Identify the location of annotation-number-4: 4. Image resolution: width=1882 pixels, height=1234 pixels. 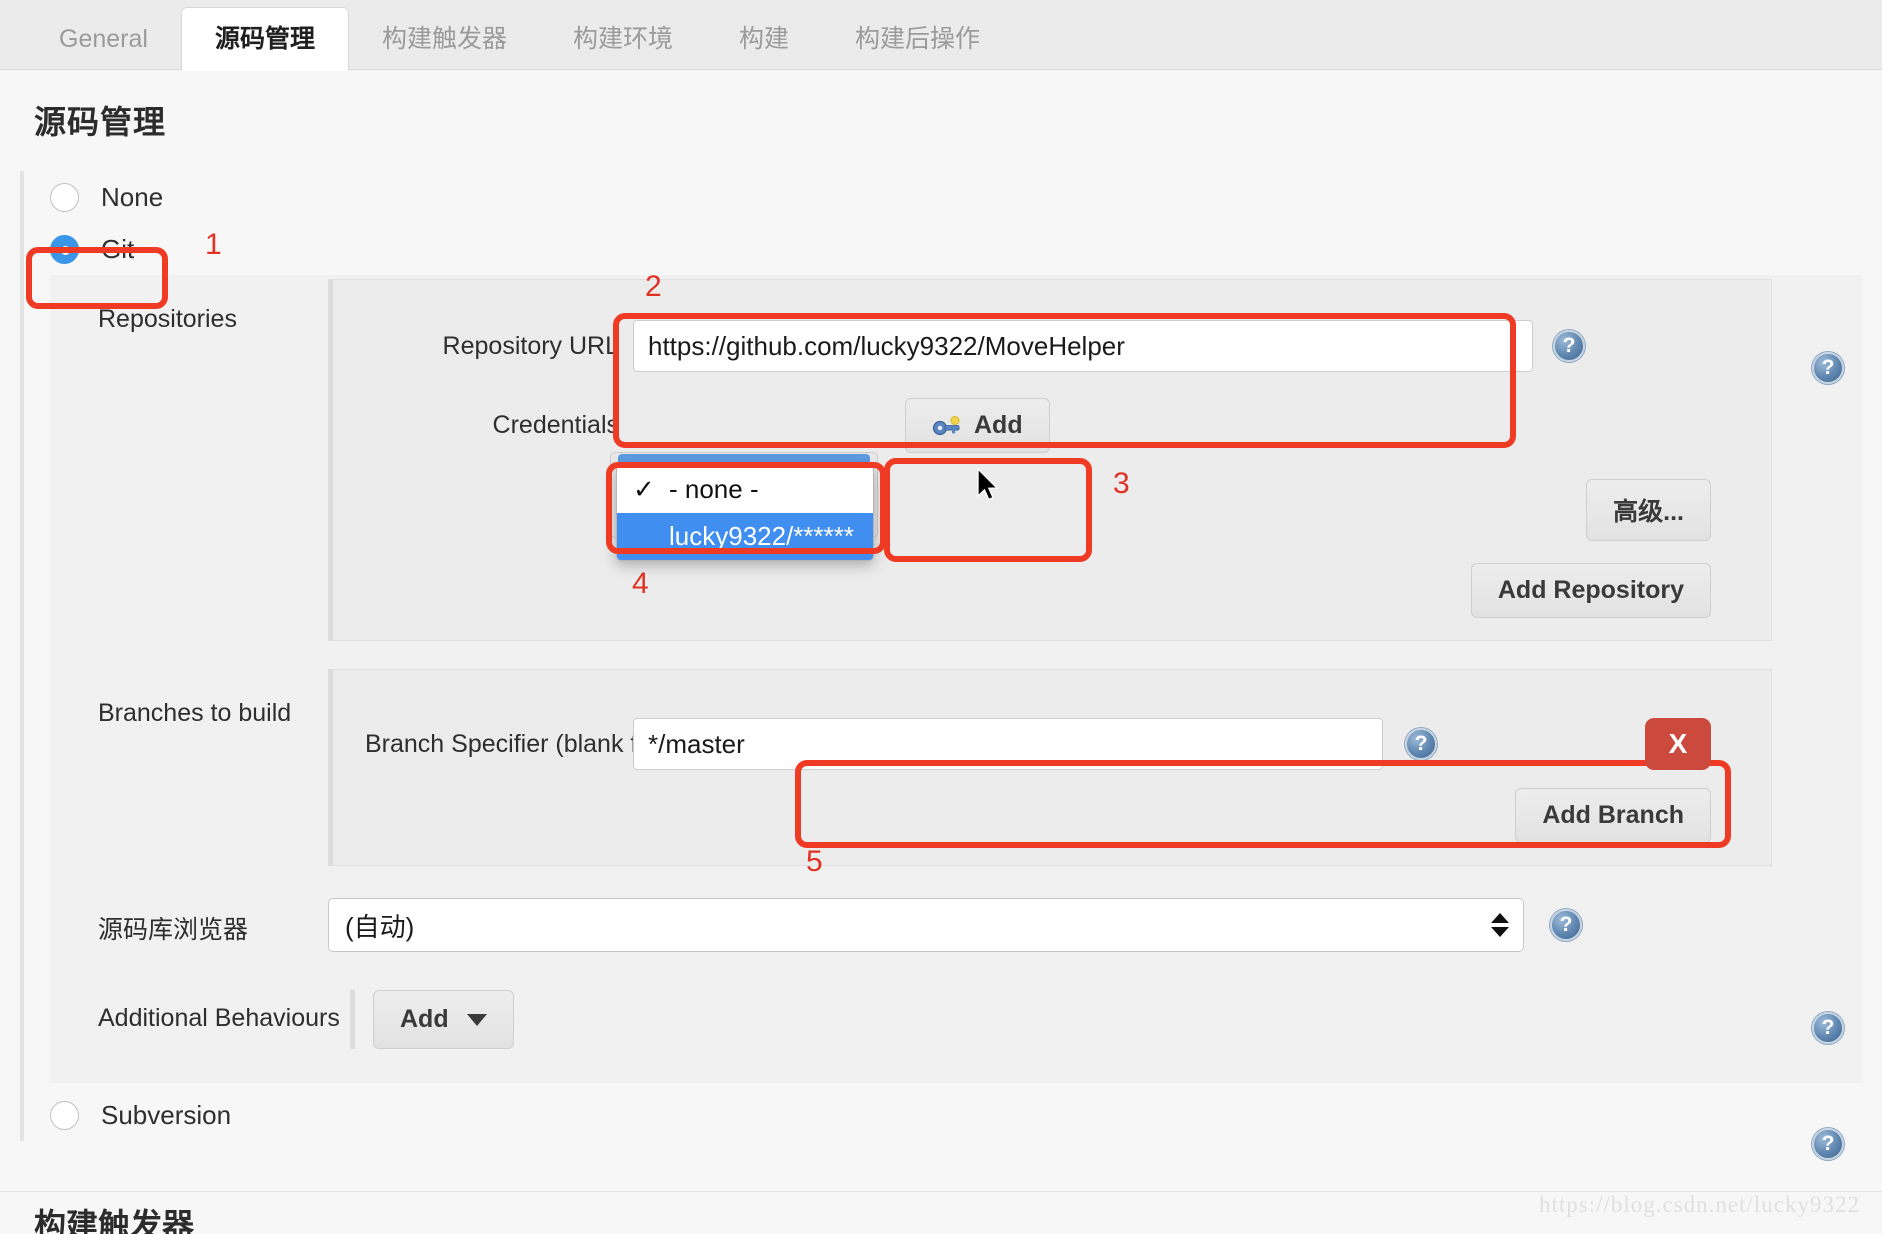
(640, 583).